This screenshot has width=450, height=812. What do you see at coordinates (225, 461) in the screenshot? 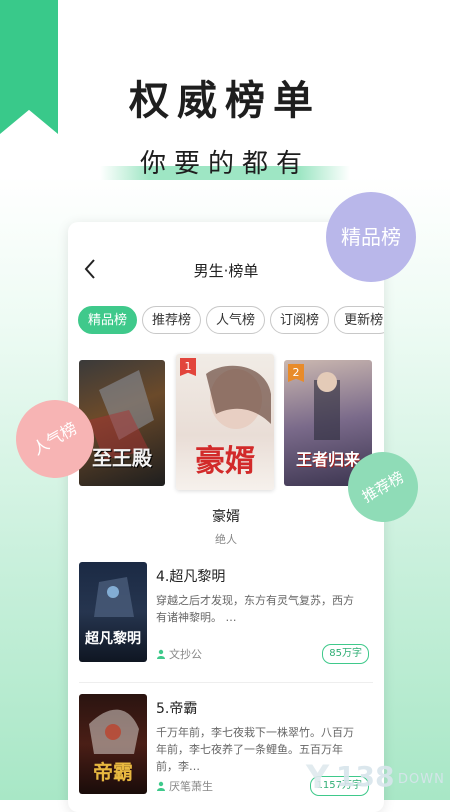
I see `cover-title: 豪婿` at bounding box center [225, 461].